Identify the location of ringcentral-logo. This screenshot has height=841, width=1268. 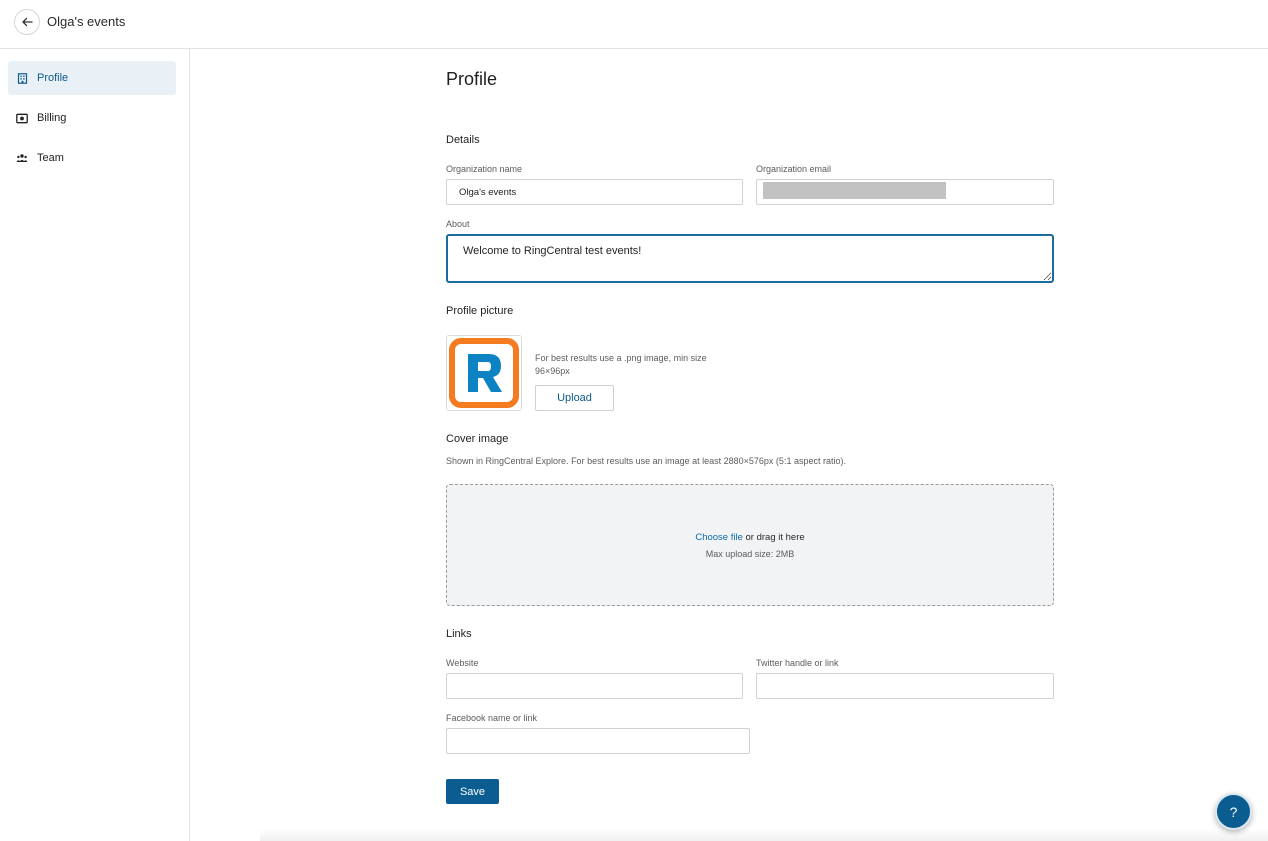
(484, 373).